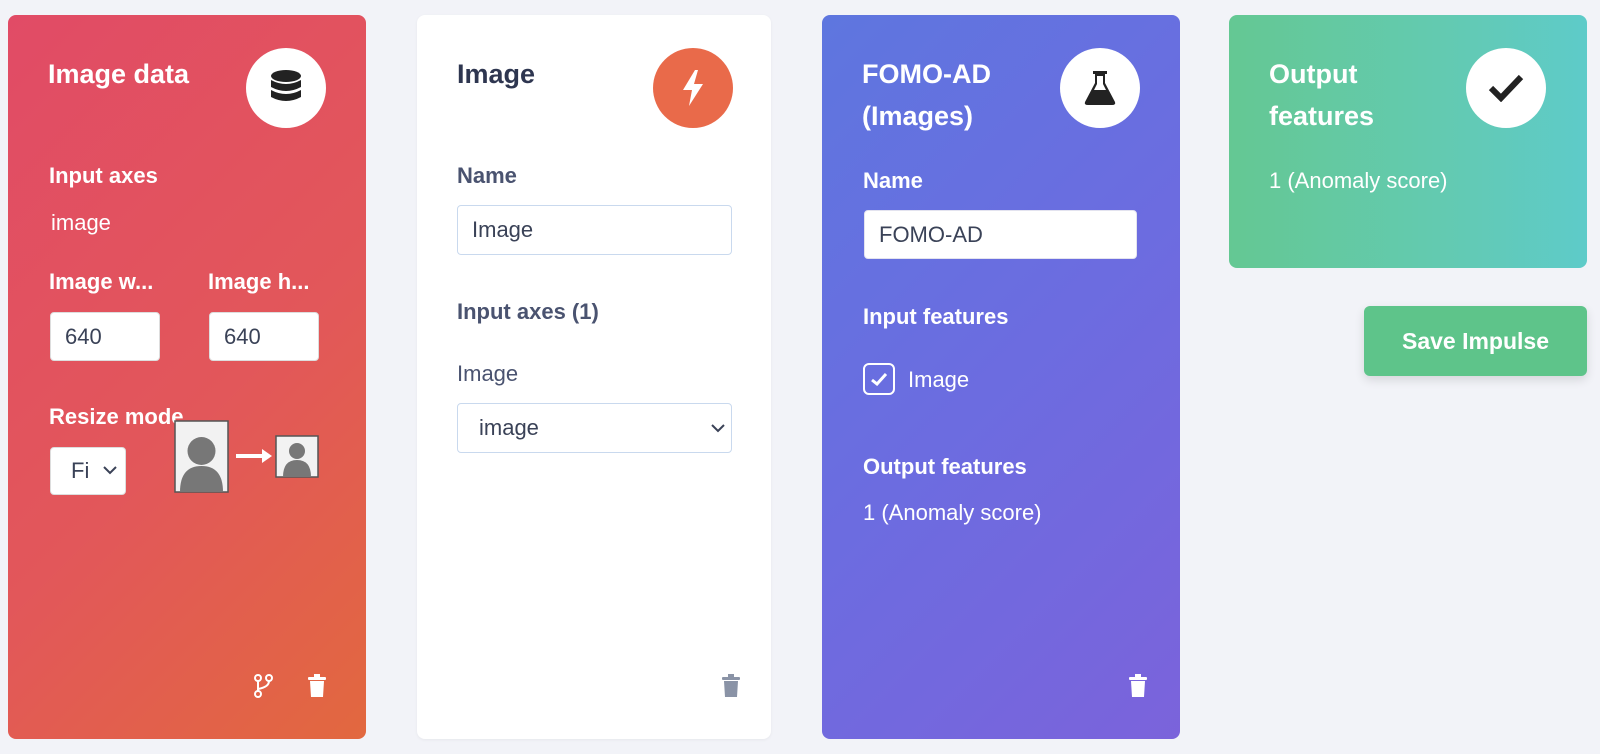 This screenshot has height=754, width=1600. Describe the element at coordinates (918, 116) in the screenshot. I see `learning-title-line2: (Images)` at that location.